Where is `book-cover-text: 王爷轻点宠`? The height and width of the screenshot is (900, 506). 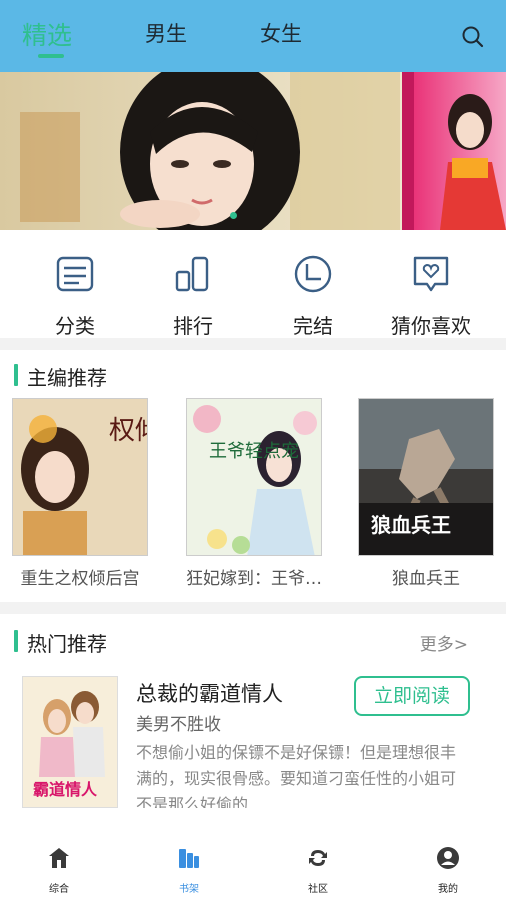
book-cover-text: 王爷轻点宠 is located at coordinates (254, 451).